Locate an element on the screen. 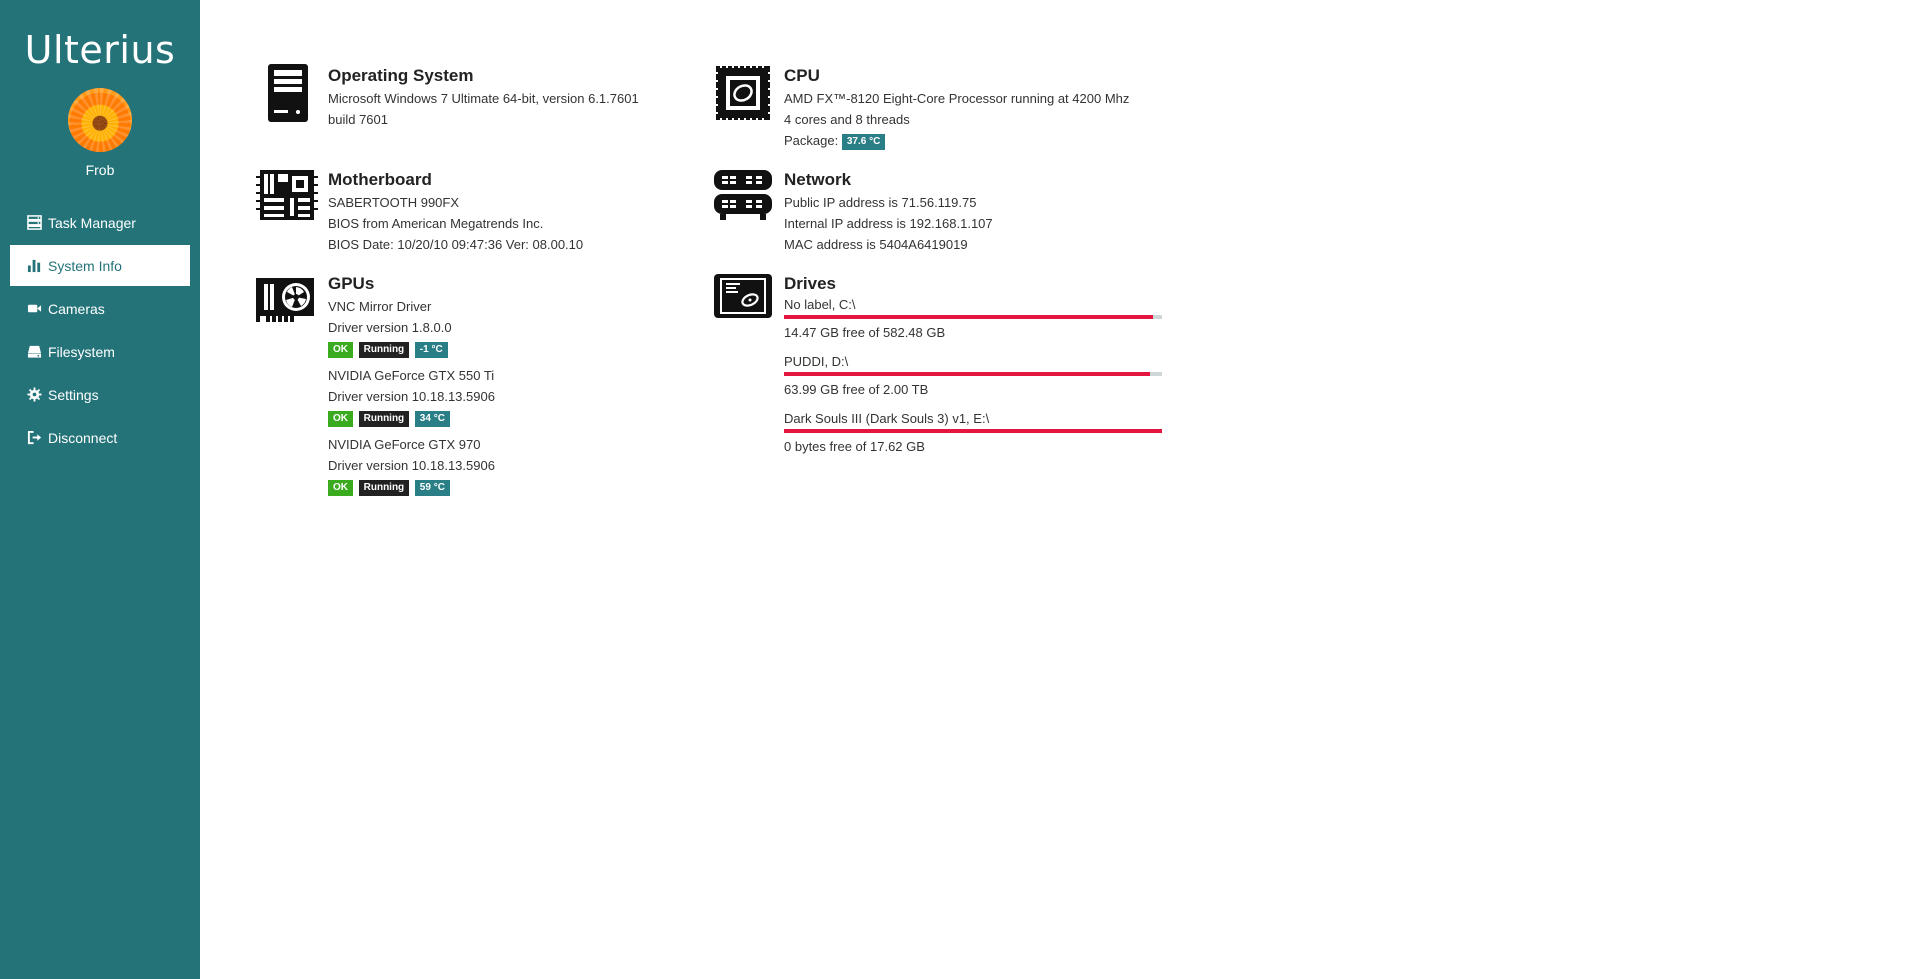 Image resolution: width=1920 pixels, height=979 pixels. cpu-cores: 4 cores and 8 threads is located at coordinates (847, 119).